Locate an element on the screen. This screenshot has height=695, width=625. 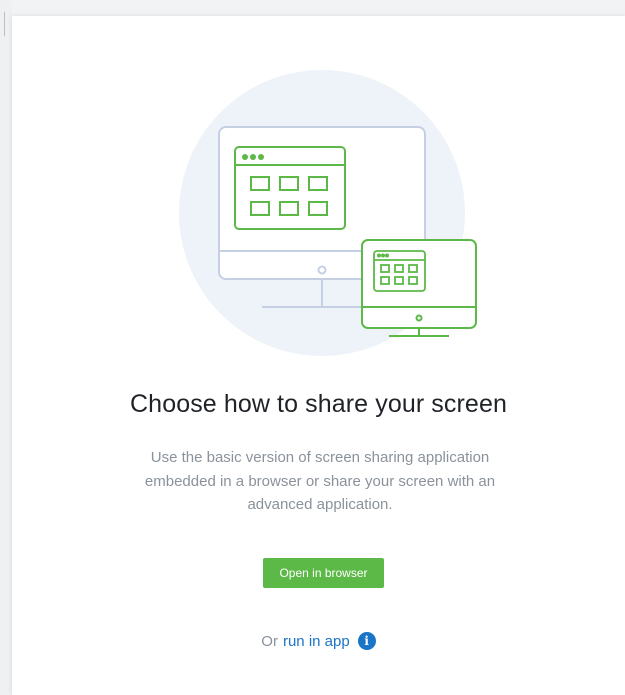
small-app-window-icon is located at coordinates (399, 271).